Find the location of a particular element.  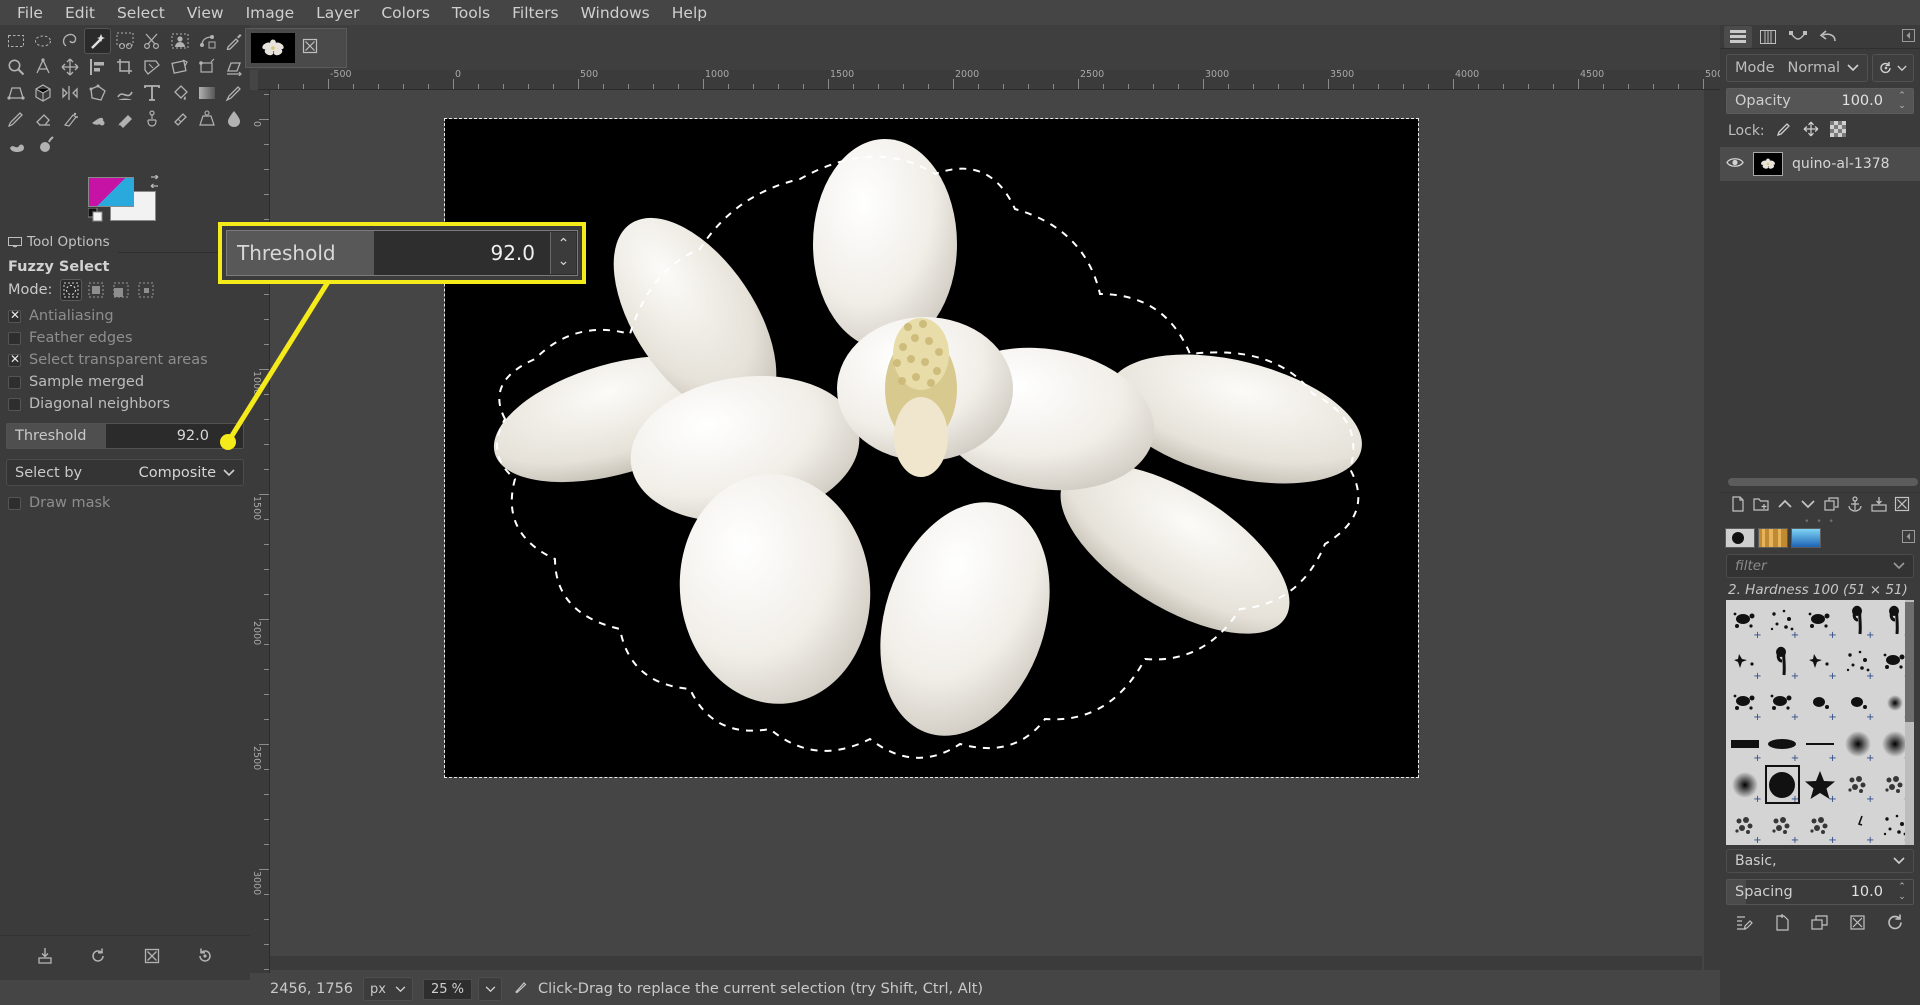

edit-brush-icon is located at coordinates (1745, 924).